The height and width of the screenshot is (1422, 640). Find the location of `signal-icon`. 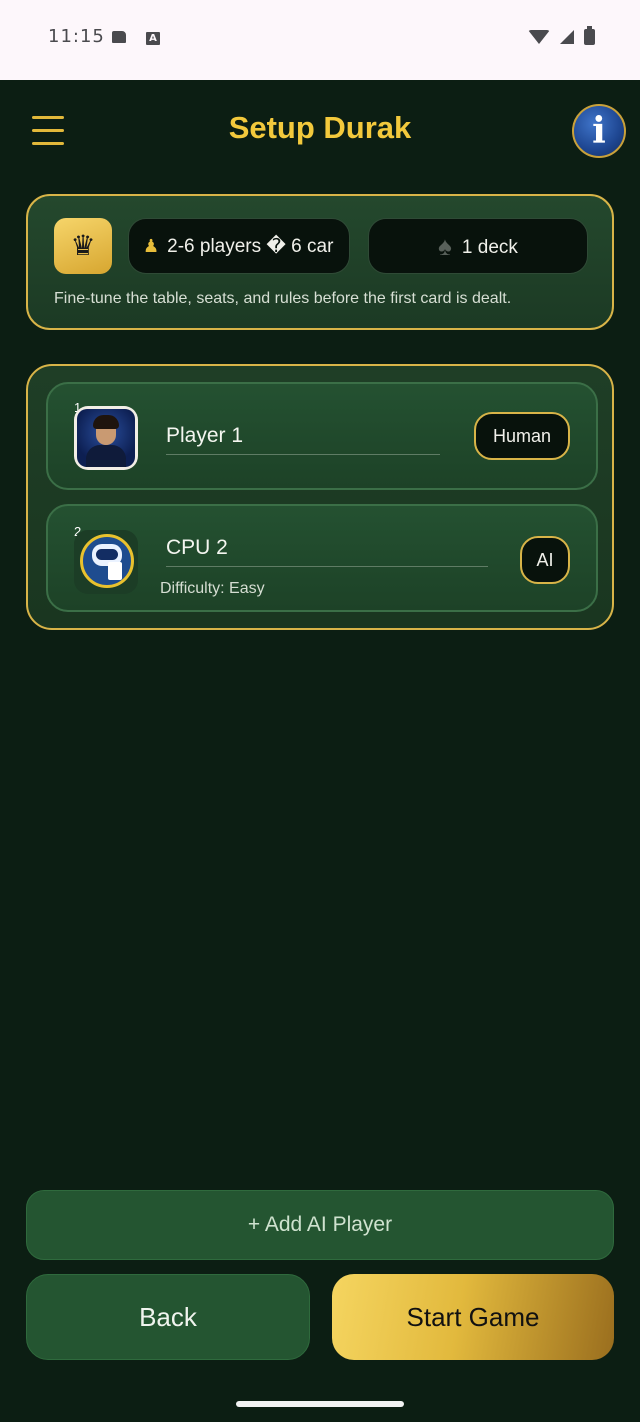

signal-icon is located at coordinates (567, 37).